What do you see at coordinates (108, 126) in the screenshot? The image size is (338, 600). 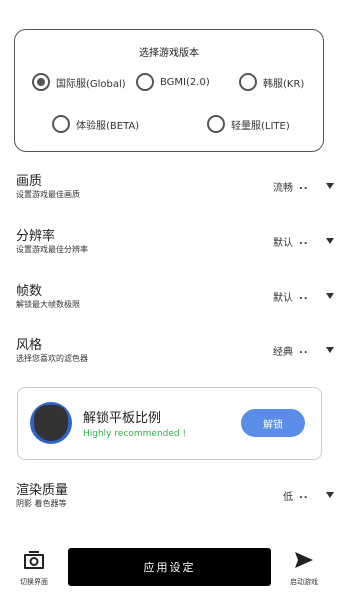 I see `radio-label: 体验服(BETA)` at bounding box center [108, 126].